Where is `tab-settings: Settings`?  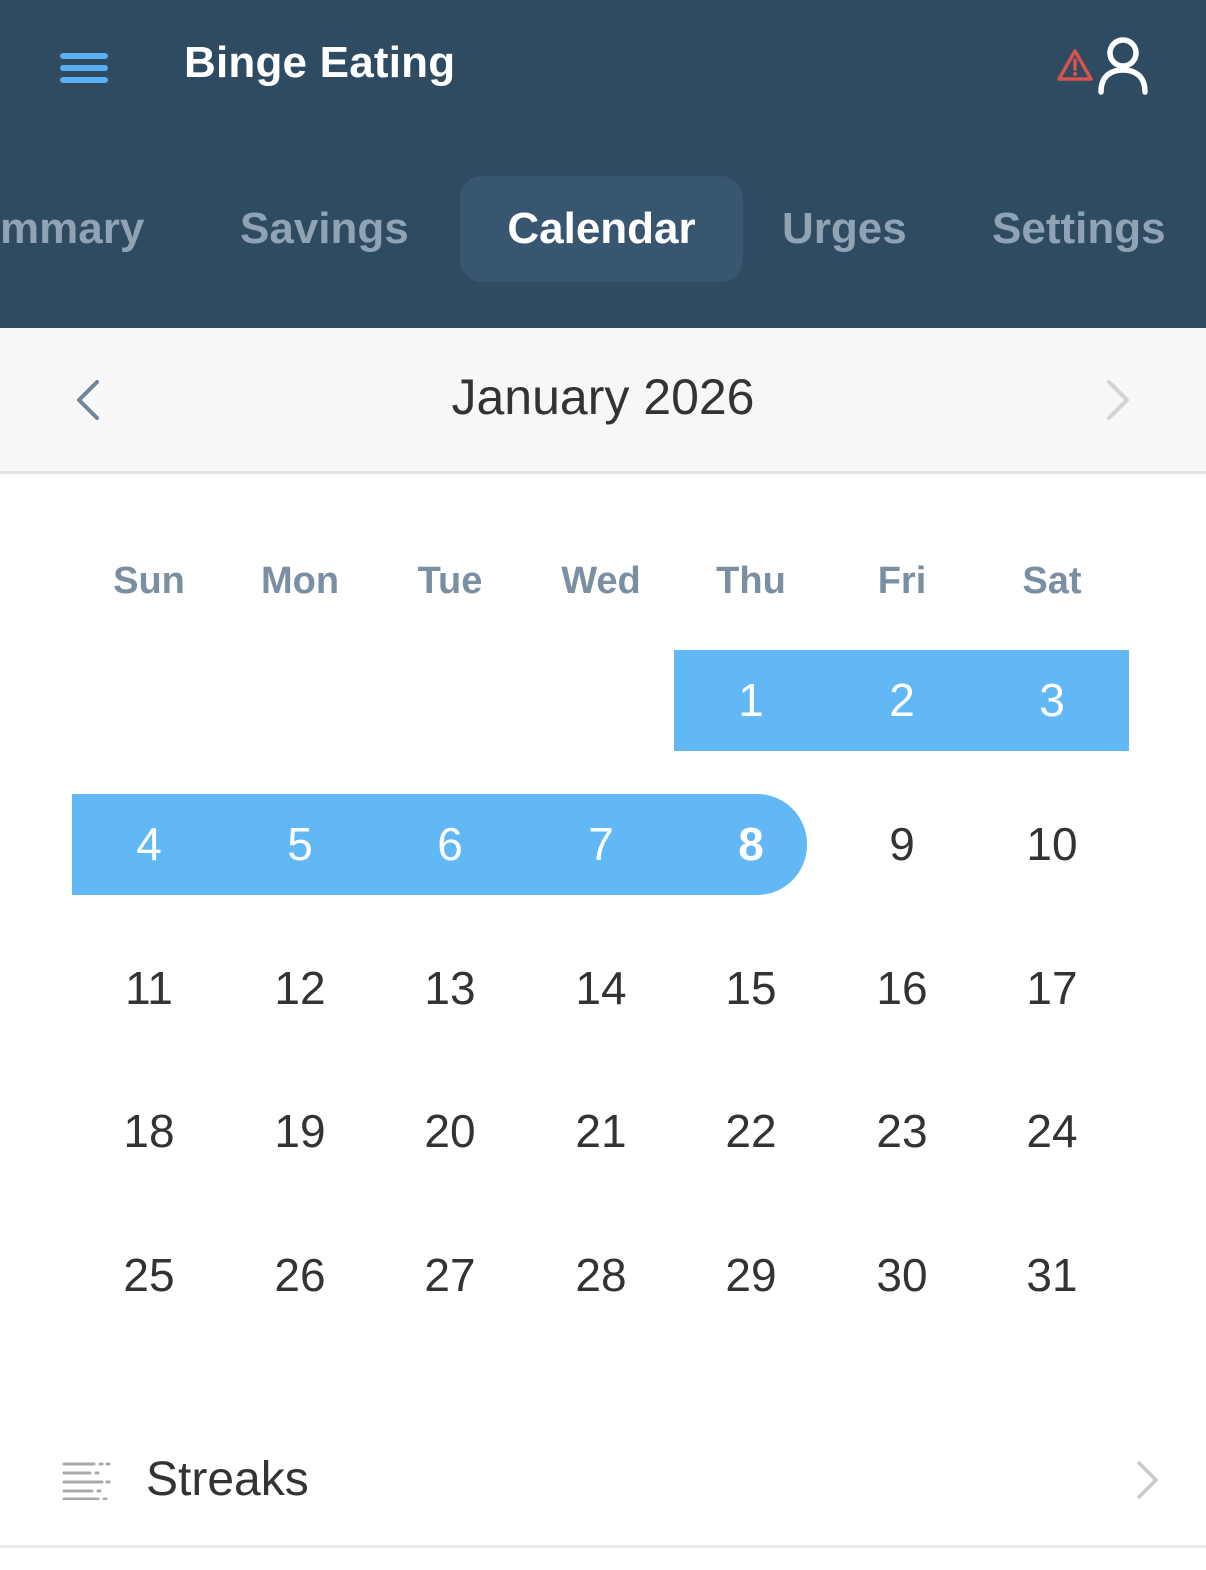 tab-settings: Settings is located at coordinates (1079, 229).